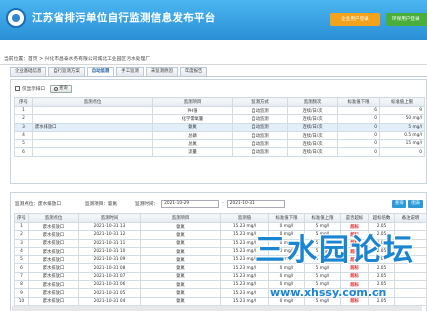  Describe the element at coordinates (161, 71) in the screenshot. I see `tab-unmonitored-reasons: 未监测原因` at that location.